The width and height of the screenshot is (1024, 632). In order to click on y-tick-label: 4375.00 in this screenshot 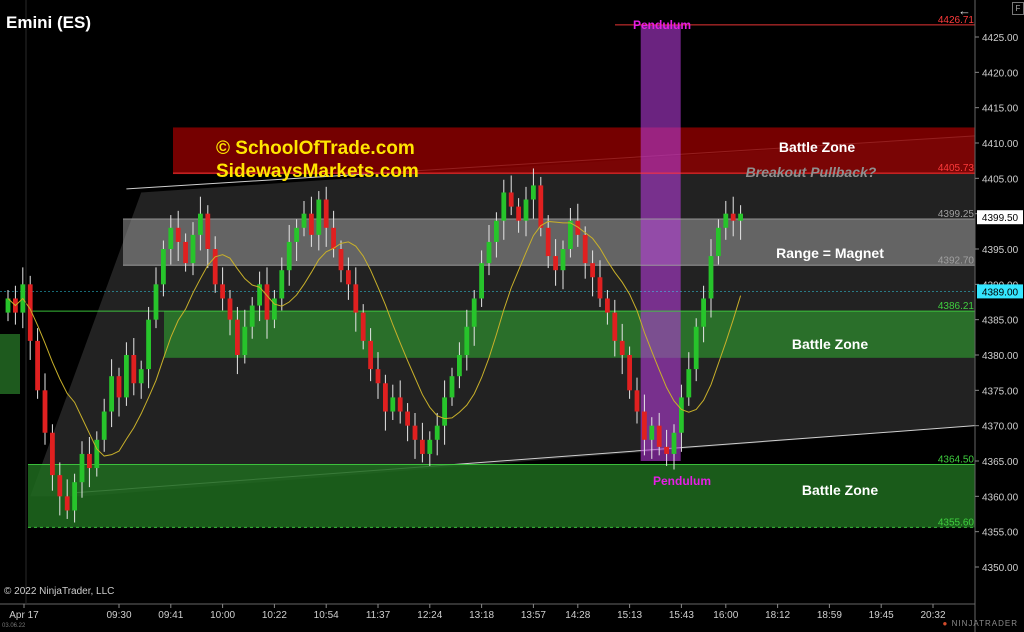, I will do `click(1000, 391)`.